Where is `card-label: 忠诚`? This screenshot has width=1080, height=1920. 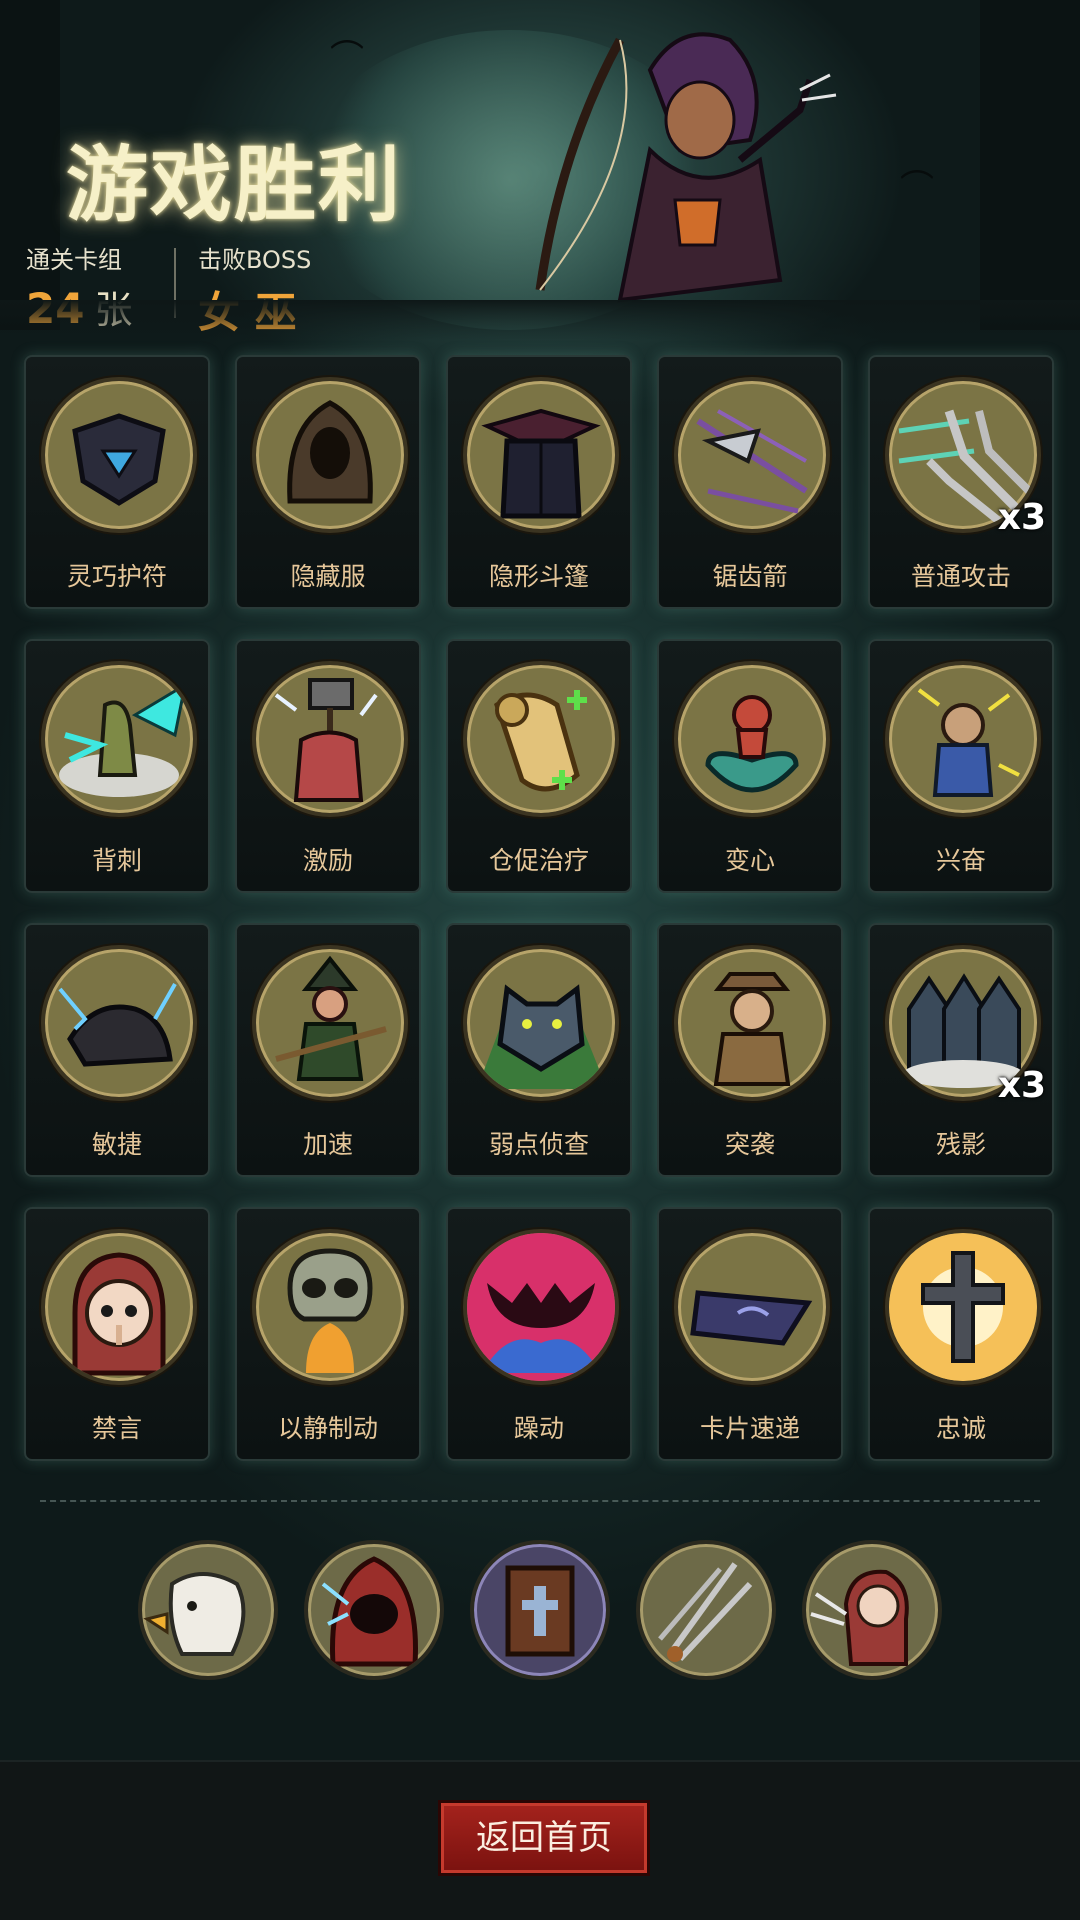 card-label: 忠诚 is located at coordinates (960, 1428).